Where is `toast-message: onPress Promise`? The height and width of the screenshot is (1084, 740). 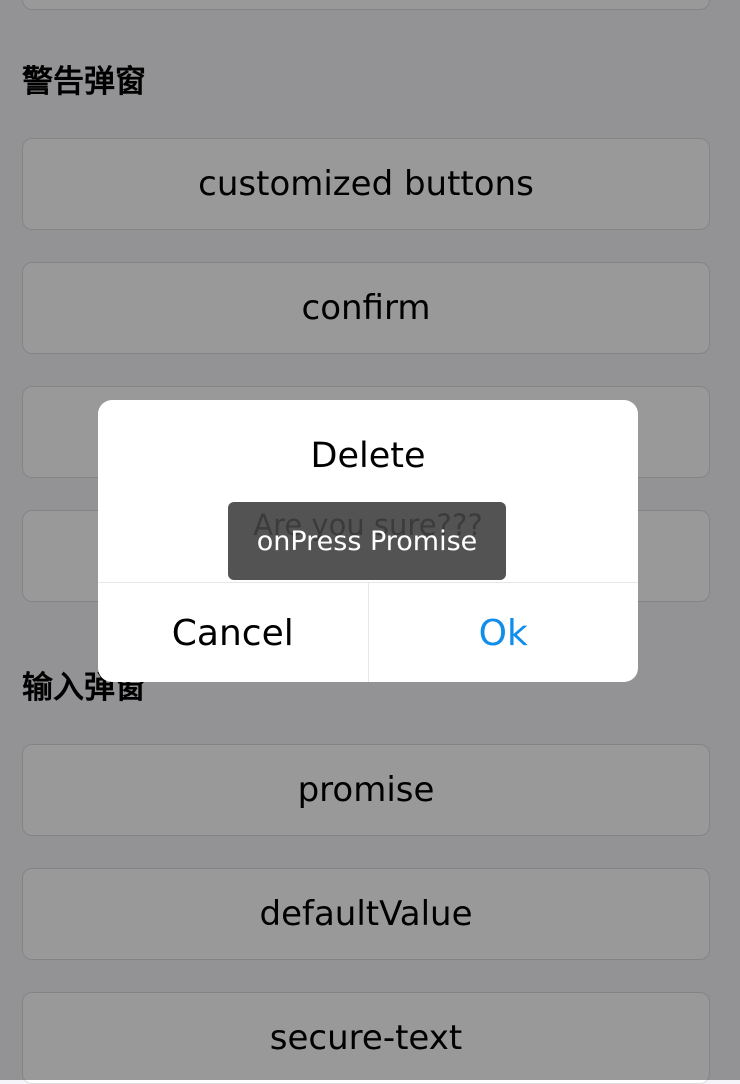
toast-message: onPress Promise is located at coordinates (367, 541).